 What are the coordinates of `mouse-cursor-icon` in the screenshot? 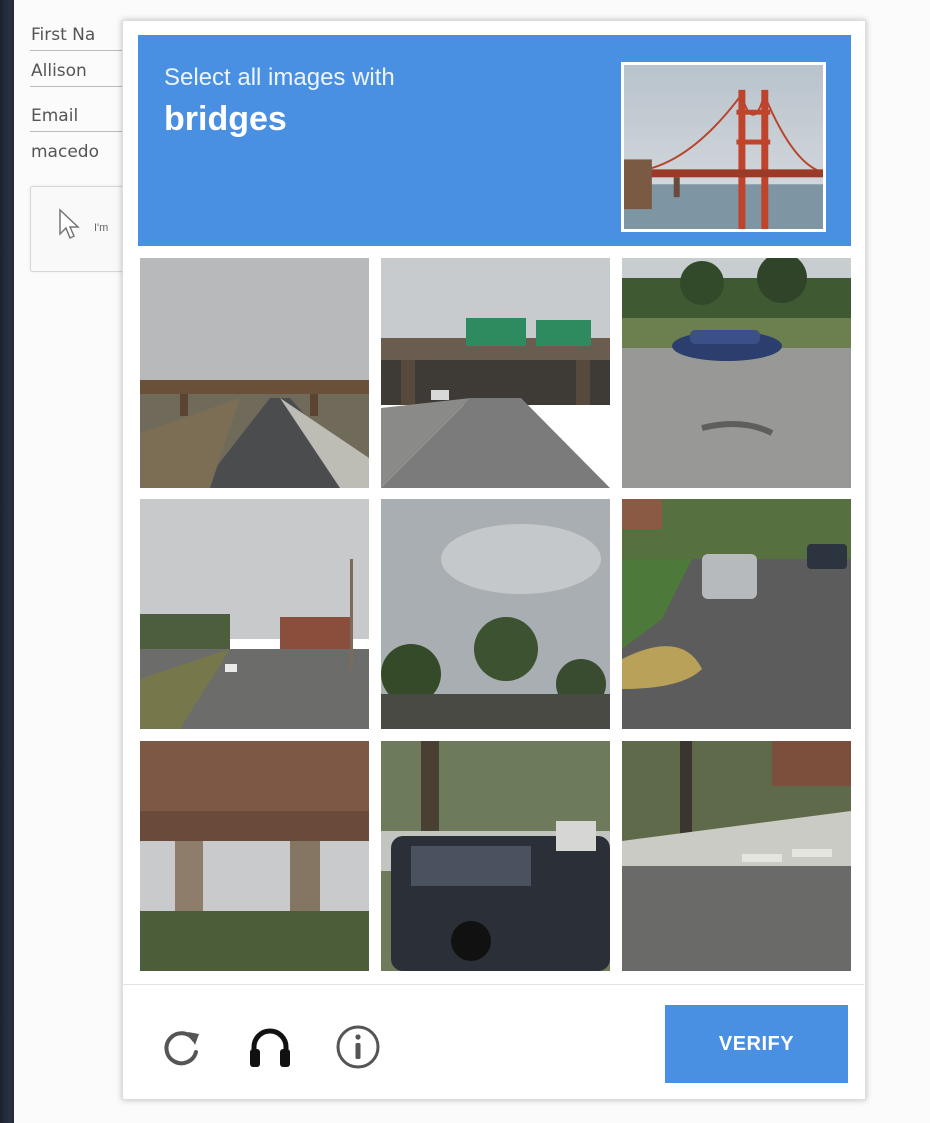 It's located at (69, 224).